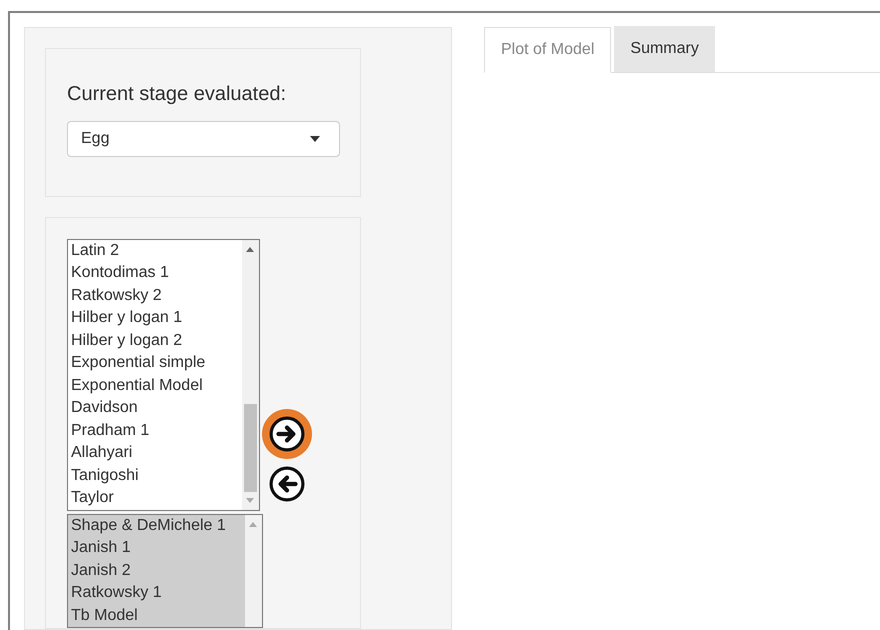 Image resolution: width=880 pixels, height=630 pixels. Describe the element at coordinates (156, 571) in the screenshot. I see `model-option: Janish 2` at that location.